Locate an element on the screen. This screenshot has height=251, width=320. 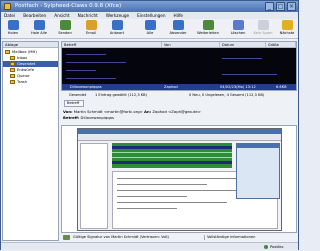
menu-einstellungen: Einstellungen is located at coordinates (151, 15).